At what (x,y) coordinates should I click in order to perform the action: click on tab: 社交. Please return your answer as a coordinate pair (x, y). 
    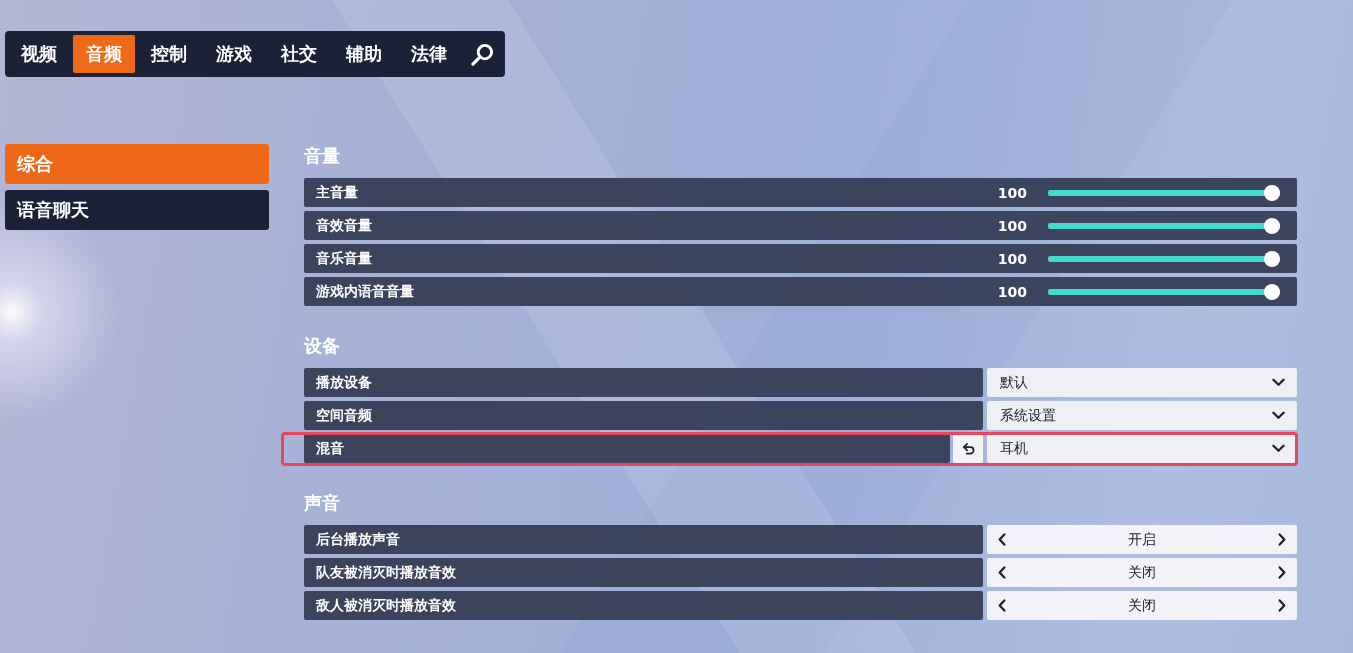
    Looking at the image, I should click on (299, 54).